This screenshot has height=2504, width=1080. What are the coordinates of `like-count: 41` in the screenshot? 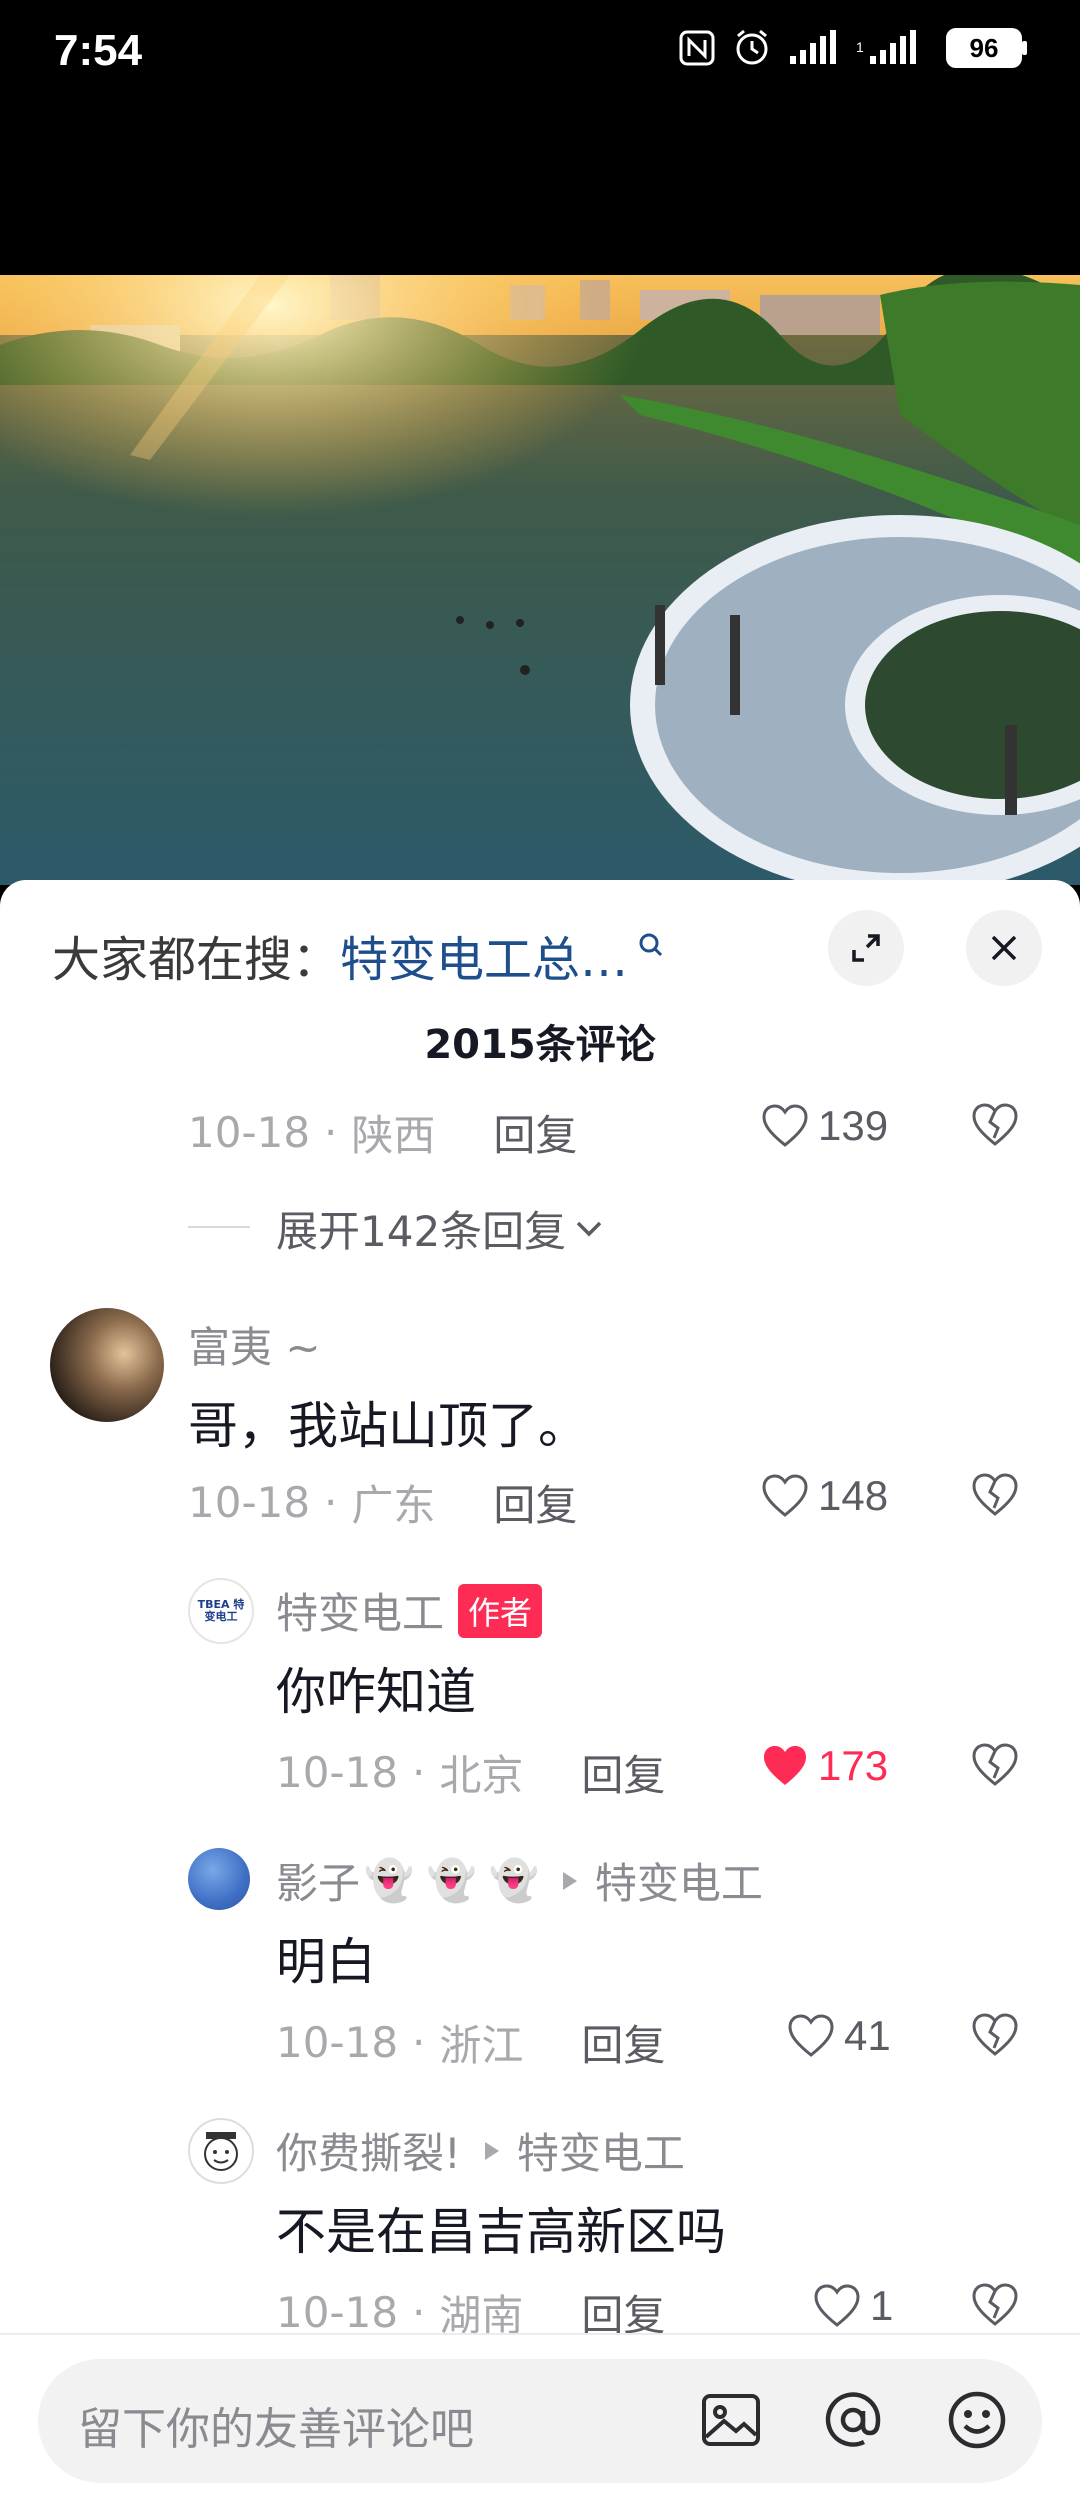 It's located at (867, 2035).